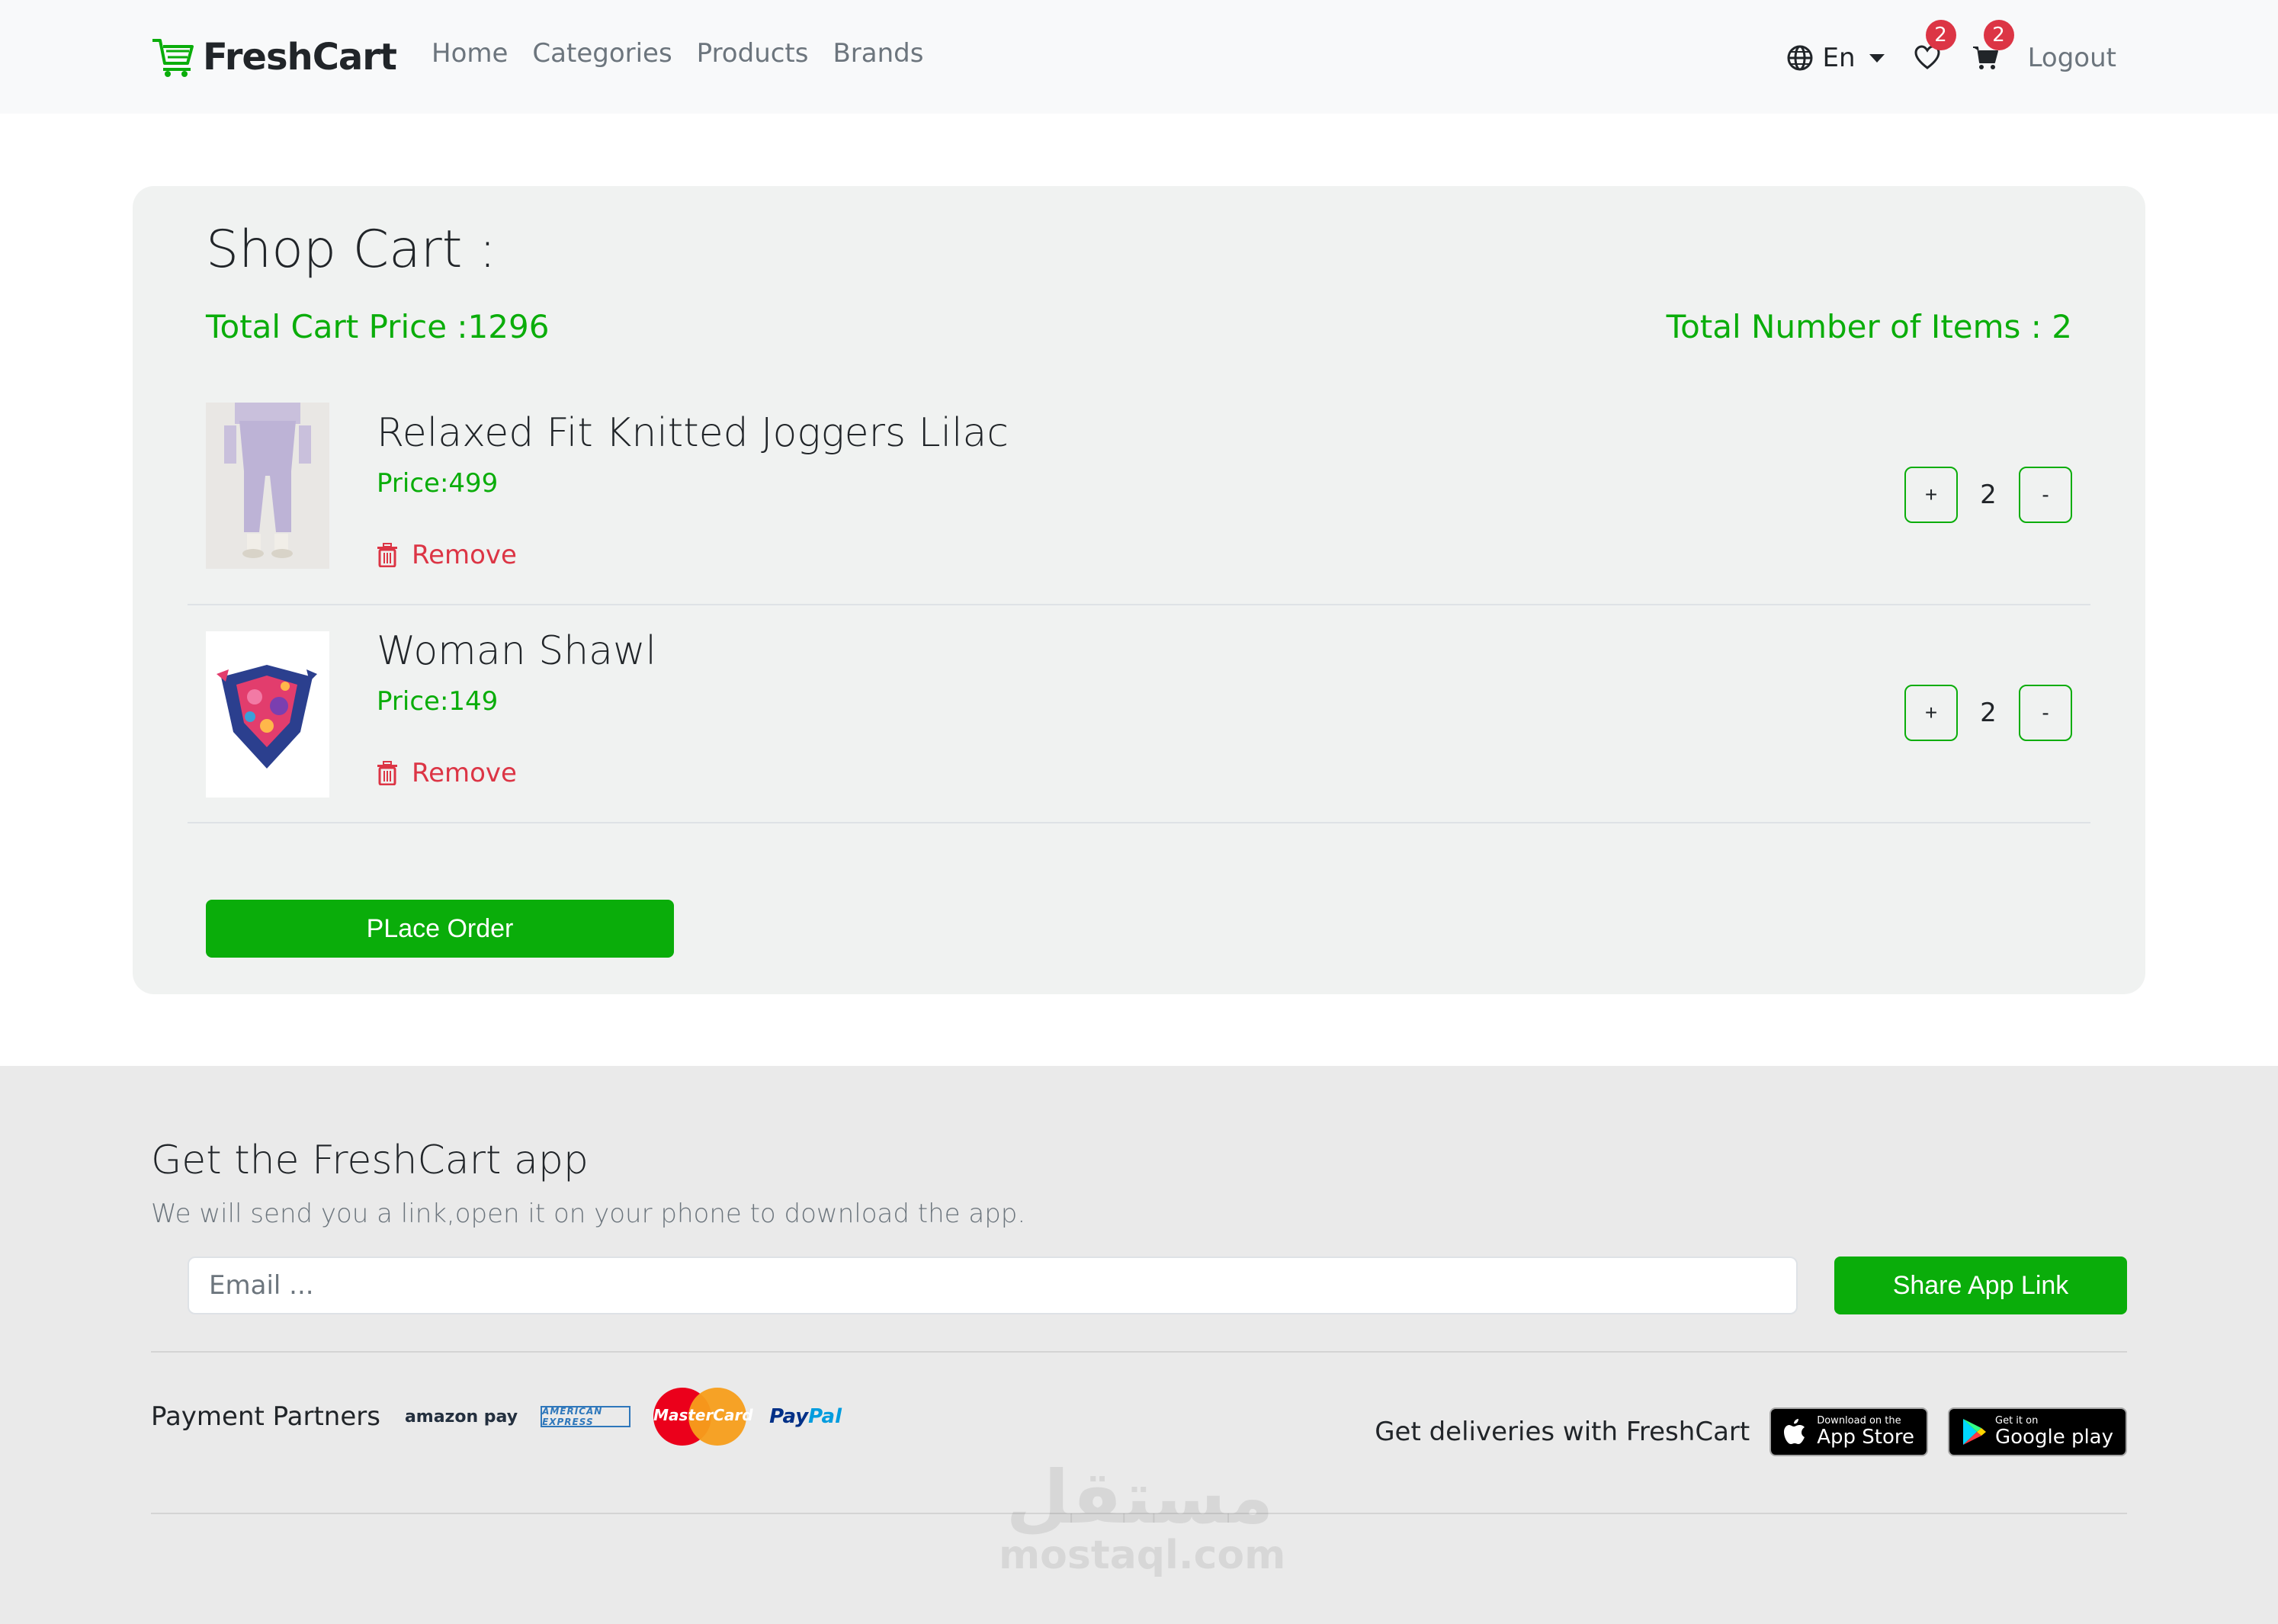  Describe the element at coordinates (1865, 1437) in the screenshot. I see `app-store-big-text: App Store` at that location.